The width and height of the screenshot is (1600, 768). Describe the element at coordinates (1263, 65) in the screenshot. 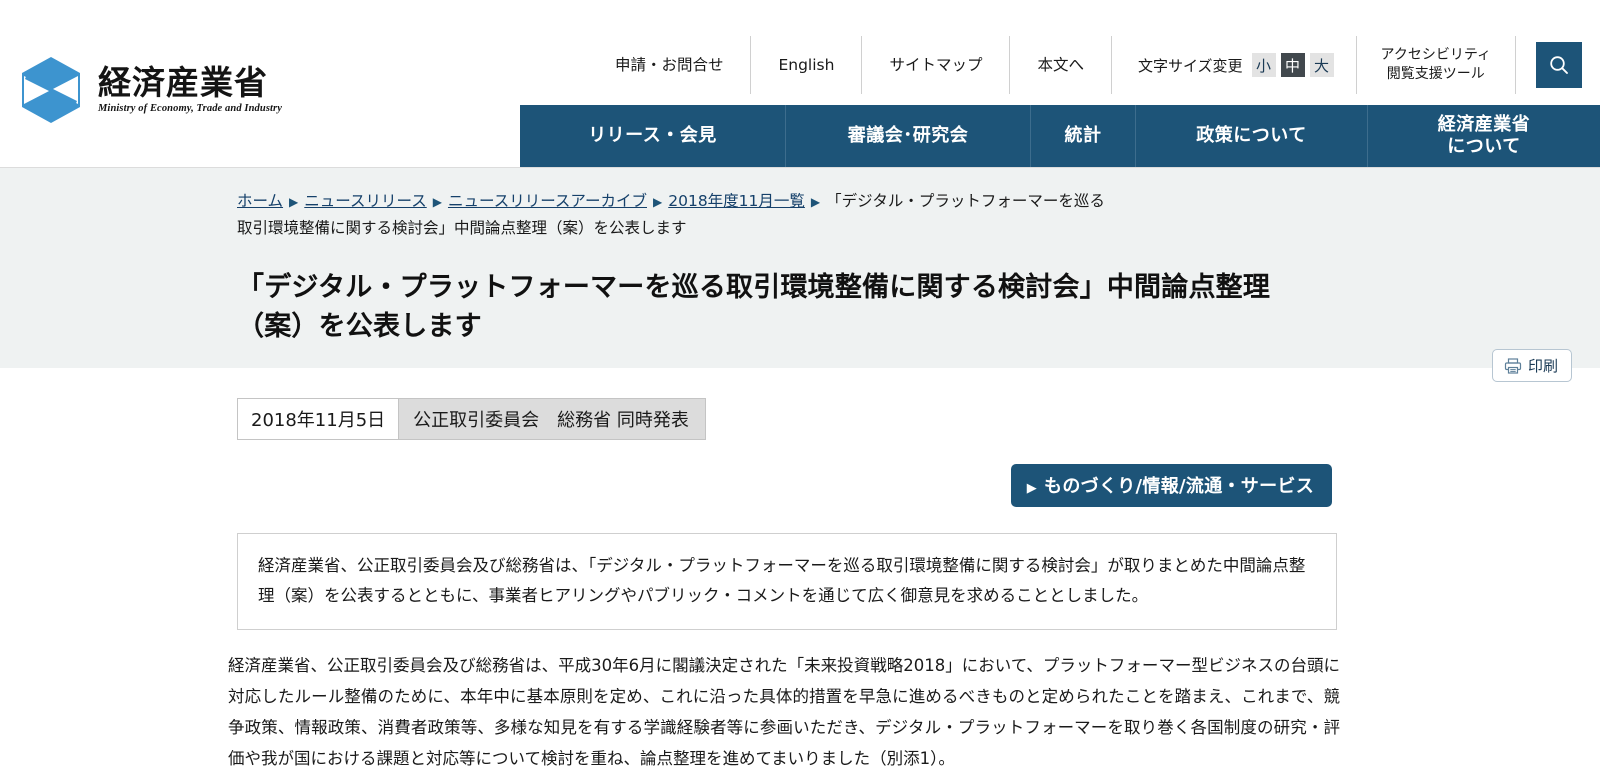

I see `font-size-small-button: 小` at that location.